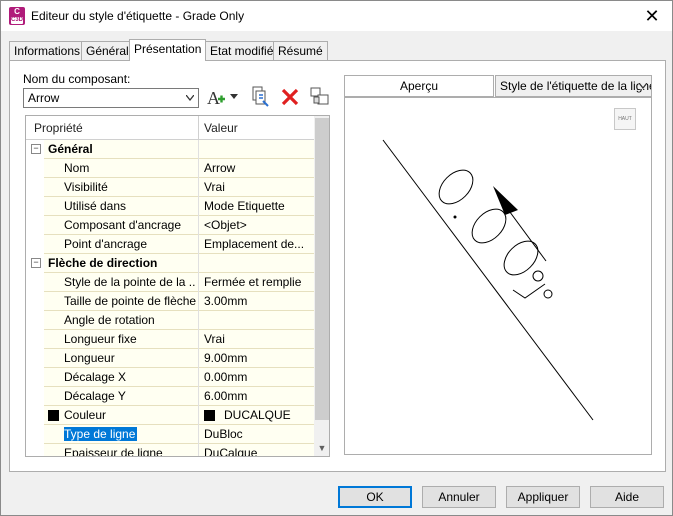 The height and width of the screenshot is (516, 673). I want to click on column-header-property: Propriété, so click(58, 128).